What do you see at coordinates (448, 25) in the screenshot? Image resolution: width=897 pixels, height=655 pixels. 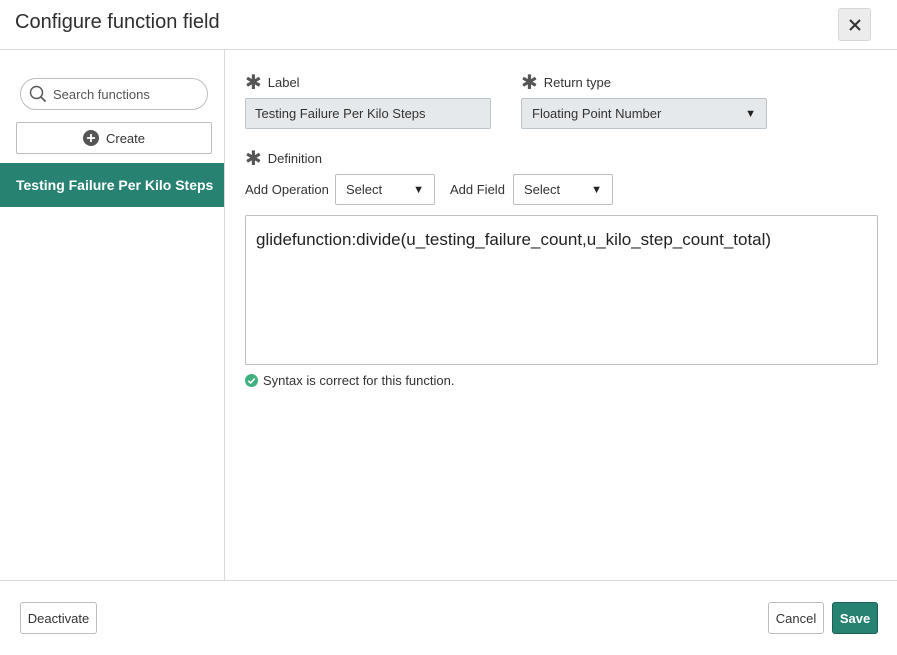 I see `modal-header: Configure function field` at bounding box center [448, 25].